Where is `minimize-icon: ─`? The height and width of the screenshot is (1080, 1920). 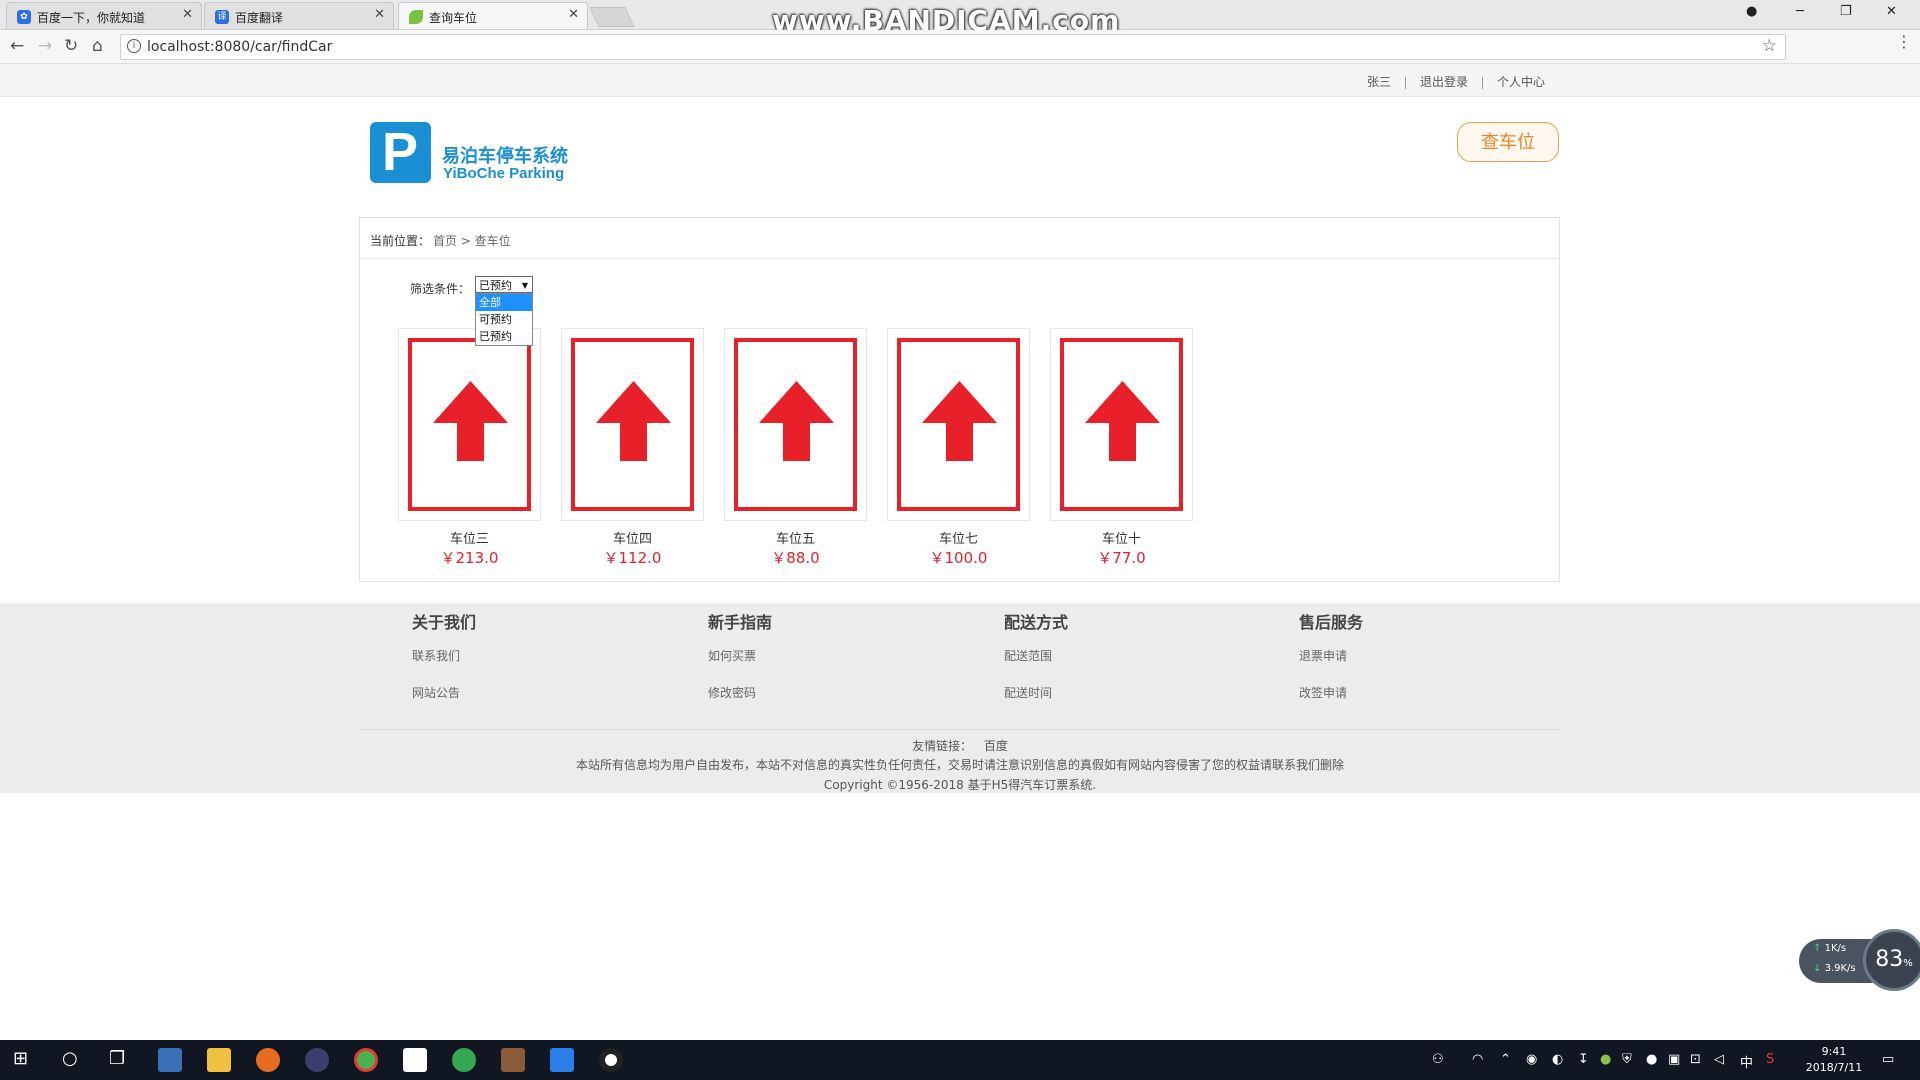
minimize-icon: ─ is located at coordinates (1800, 11).